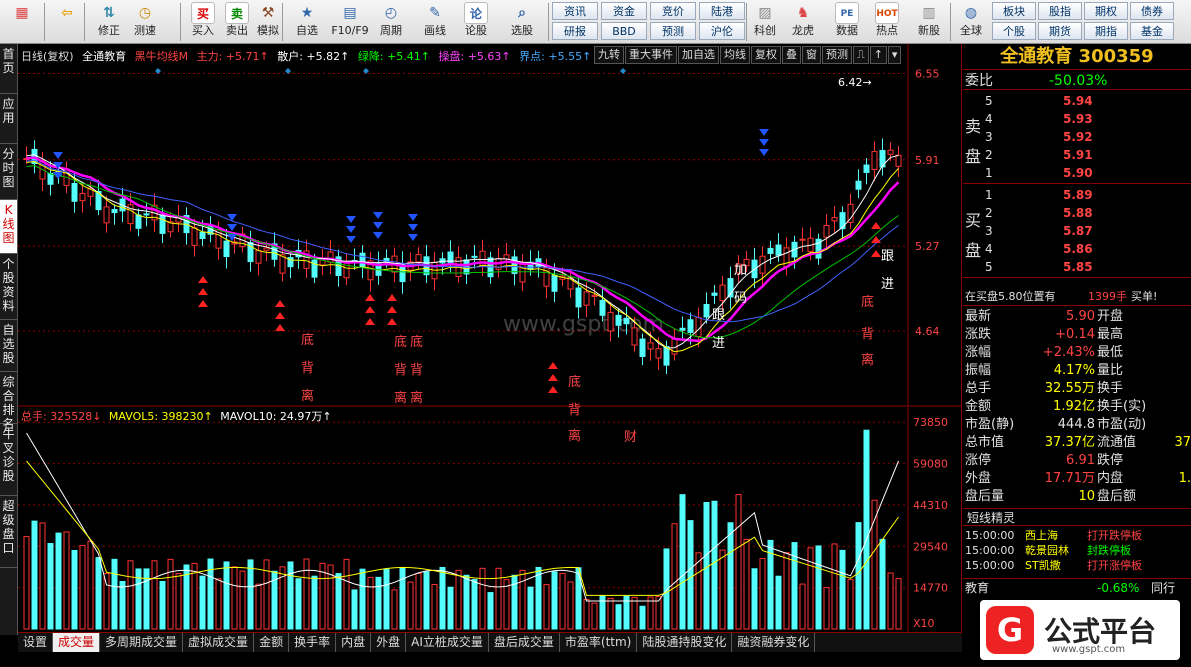  I want to click on indicator-tab: 融资融券变化, so click(774, 642).